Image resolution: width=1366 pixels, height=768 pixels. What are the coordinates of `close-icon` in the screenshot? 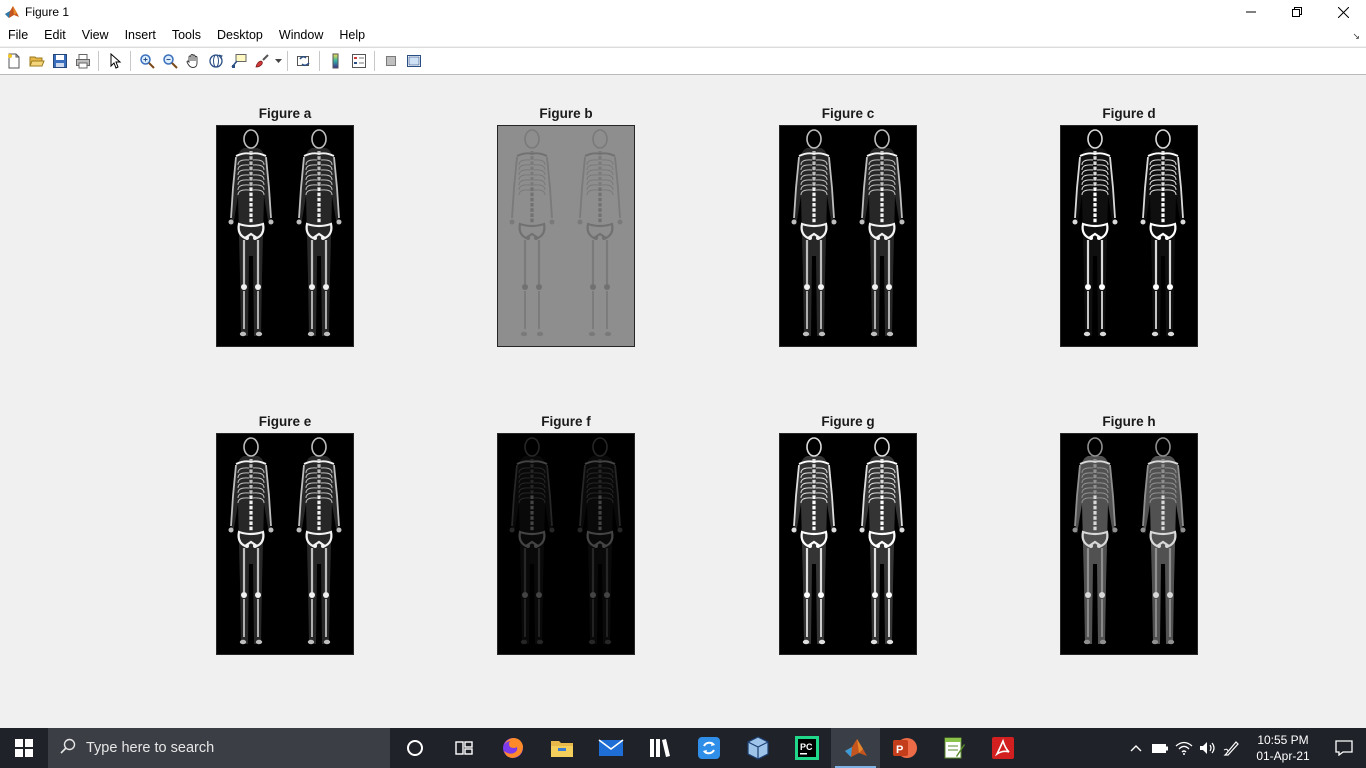 It's located at (1343, 12).